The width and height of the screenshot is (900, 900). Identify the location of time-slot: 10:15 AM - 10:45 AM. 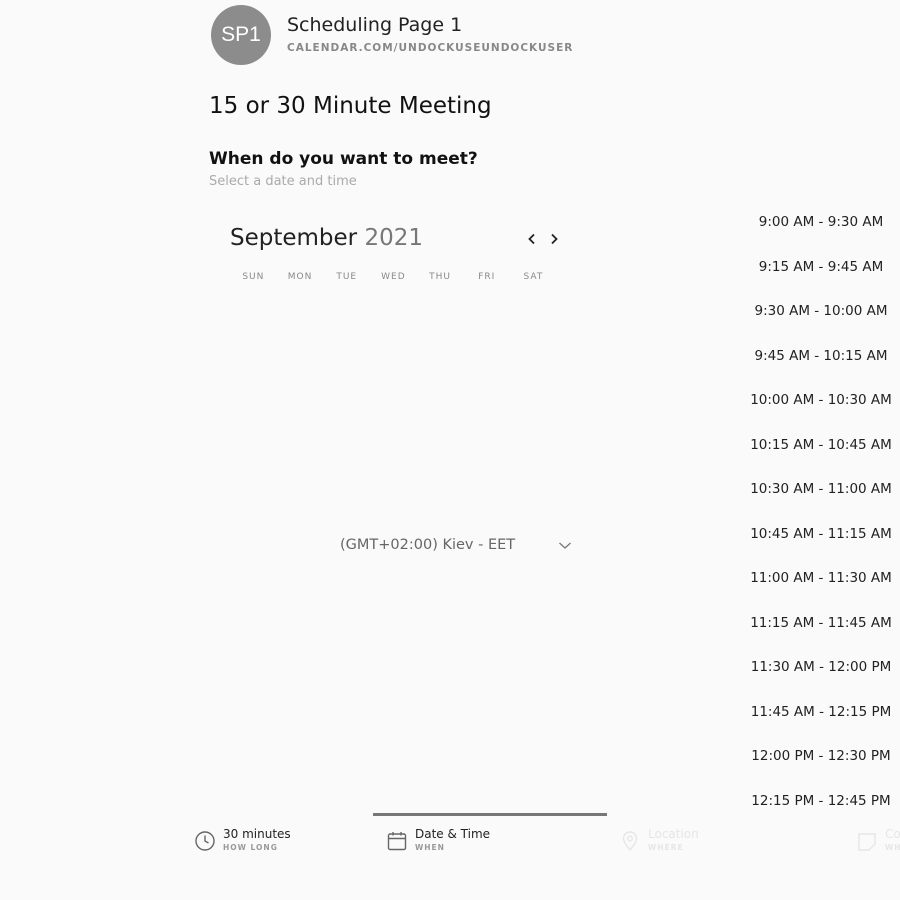
(821, 445).